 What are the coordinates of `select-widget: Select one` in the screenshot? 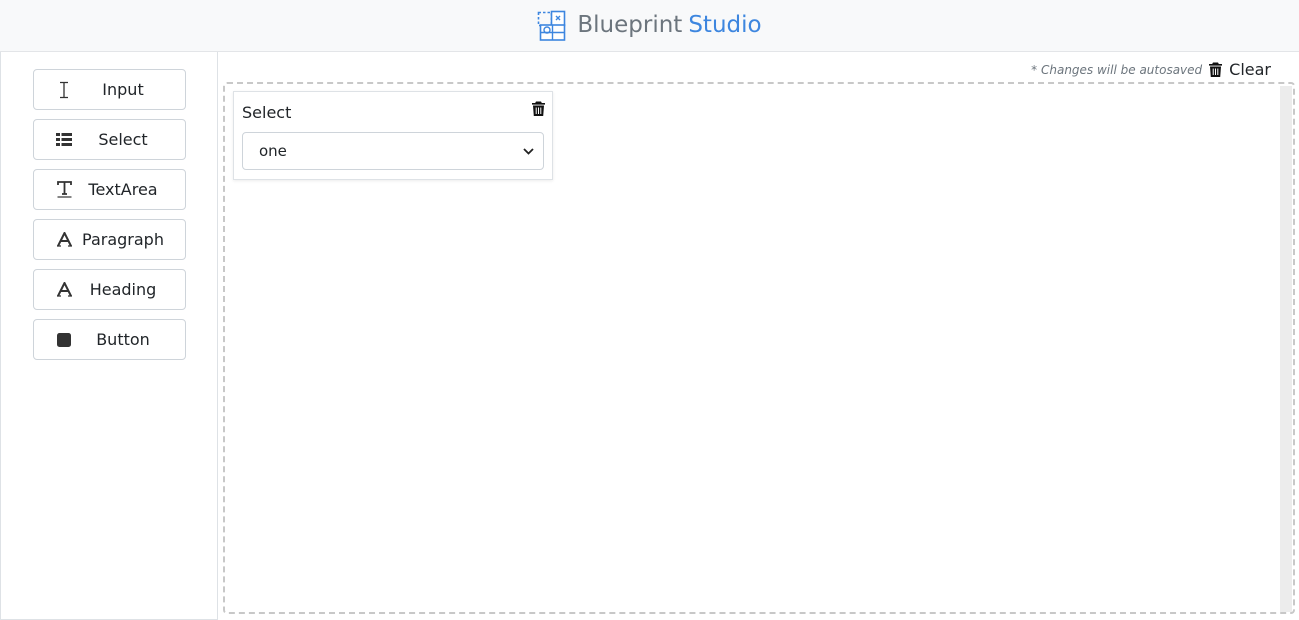 It's located at (393, 135).